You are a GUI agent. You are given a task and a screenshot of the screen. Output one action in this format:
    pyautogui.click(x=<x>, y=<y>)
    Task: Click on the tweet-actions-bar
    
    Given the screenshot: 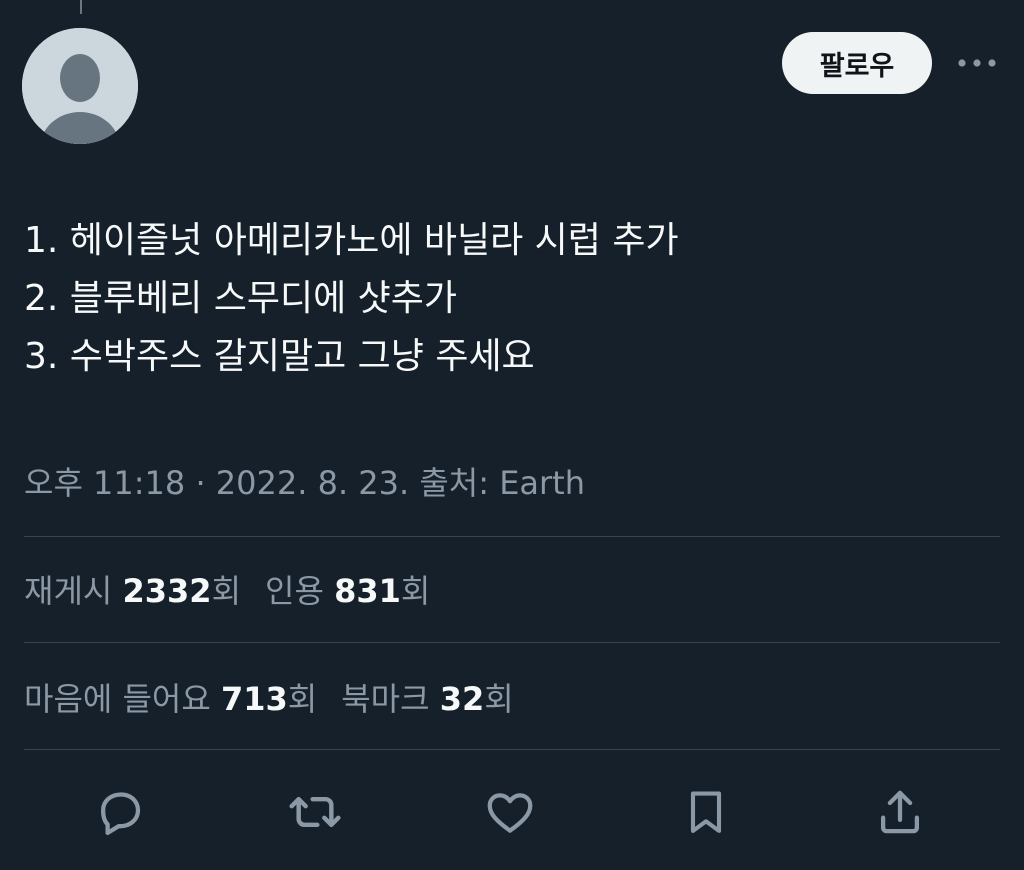 What is the action you would take?
    pyautogui.click(x=512, y=809)
    